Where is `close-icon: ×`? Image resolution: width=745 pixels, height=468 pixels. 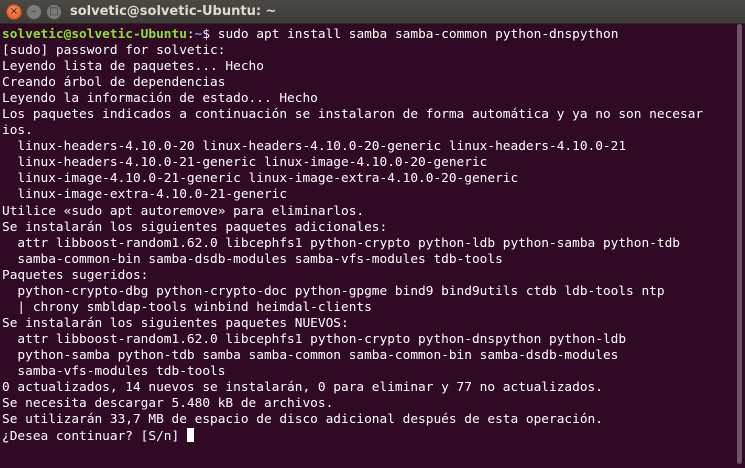
close-icon: × is located at coordinates (14, 11).